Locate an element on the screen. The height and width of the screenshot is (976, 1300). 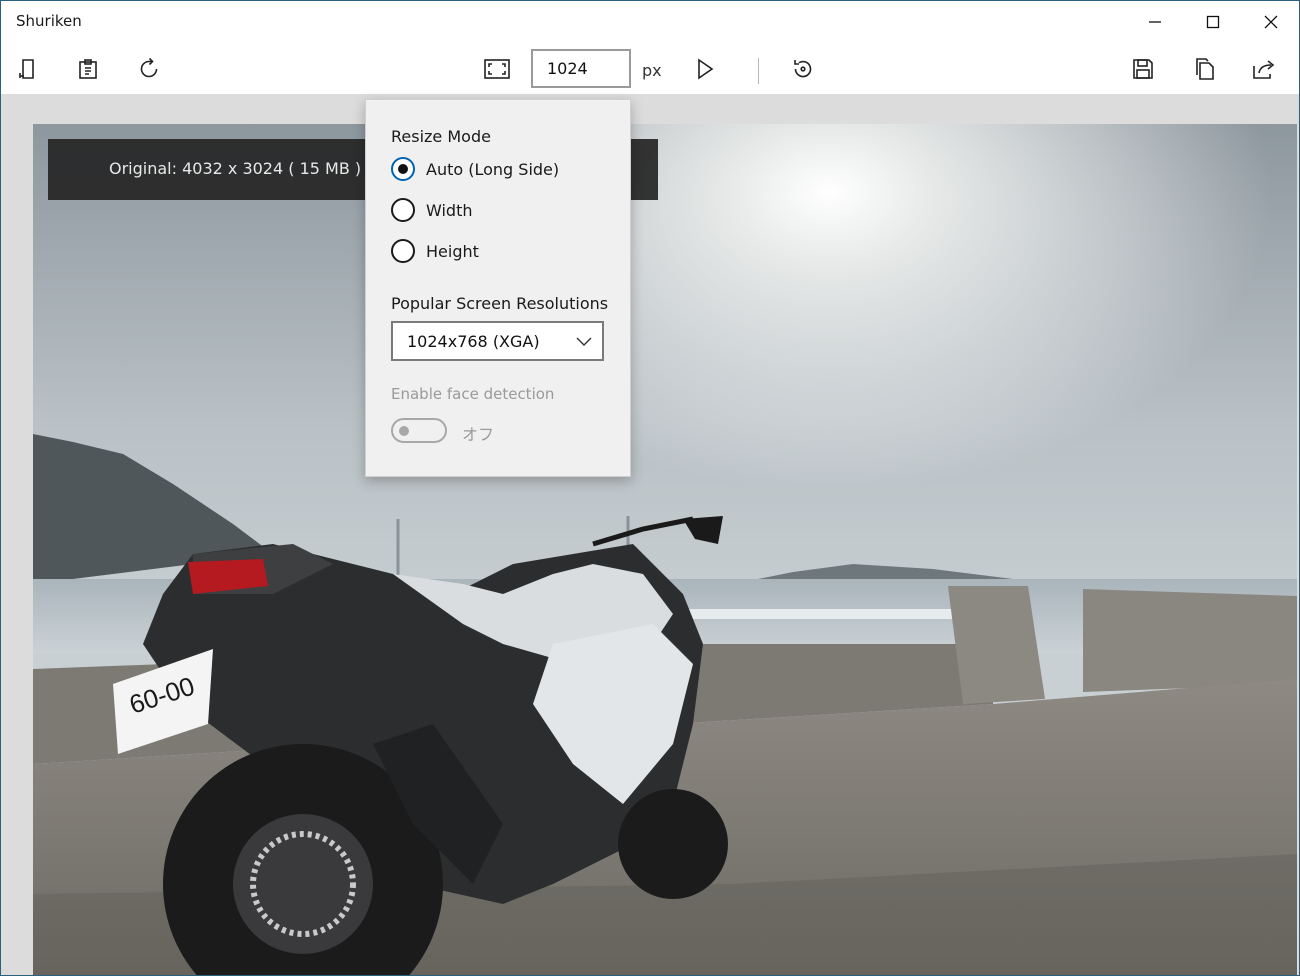
toolbar: 1024 px is located at coordinates (650, 68).